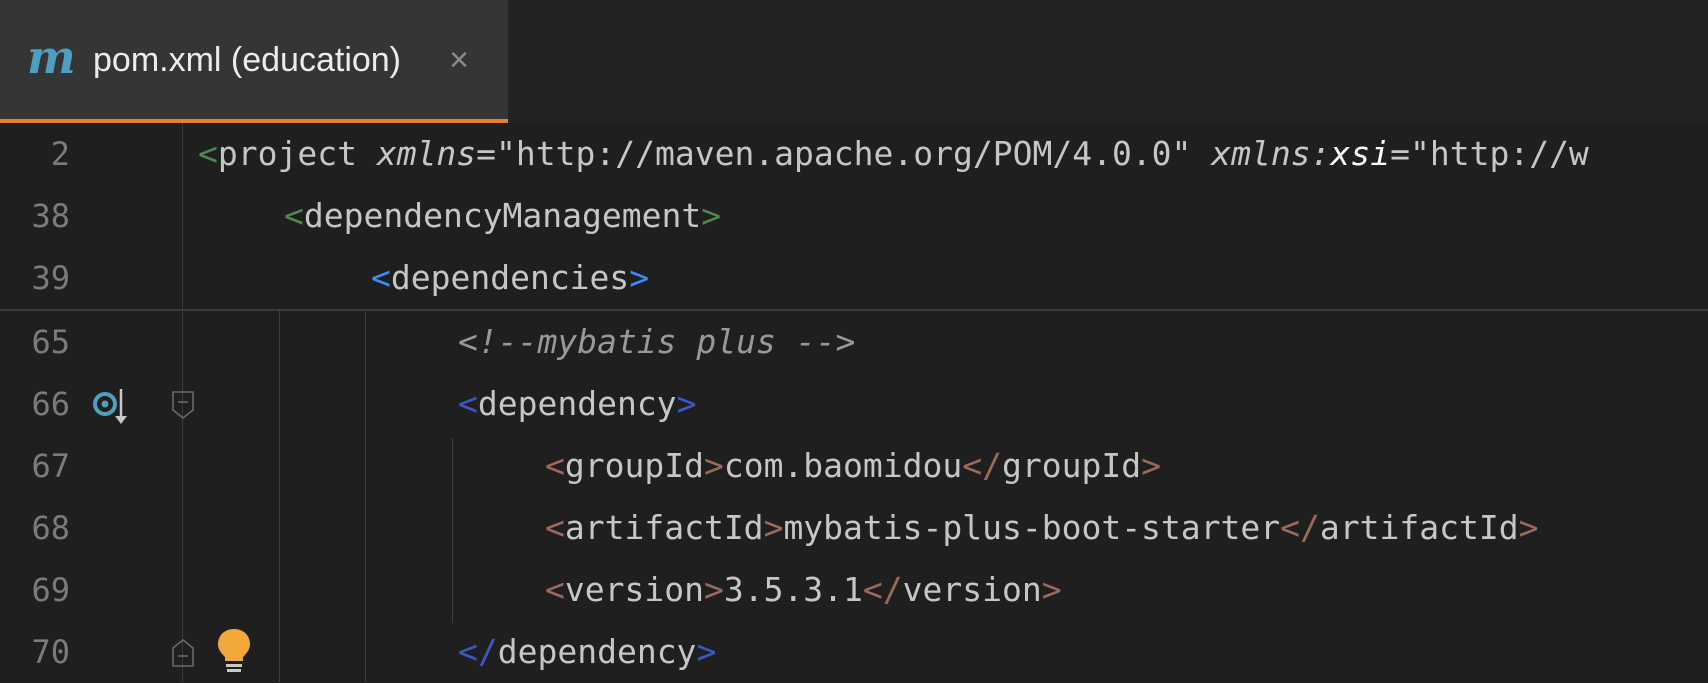 The image size is (1708, 683). Describe the element at coordinates (1032, 527) in the screenshot. I see `code-token: mybatis-plus-boot-starter` at that location.